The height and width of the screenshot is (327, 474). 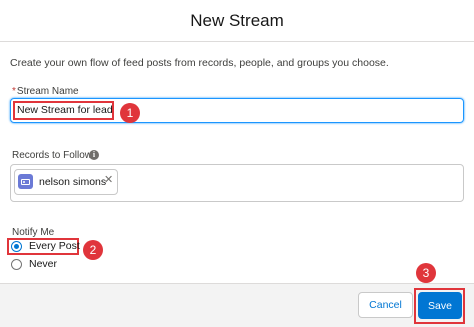 What do you see at coordinates (25, 181) in the screenshot?
I see `contact-card-icon` at bounding box center [25, 181].